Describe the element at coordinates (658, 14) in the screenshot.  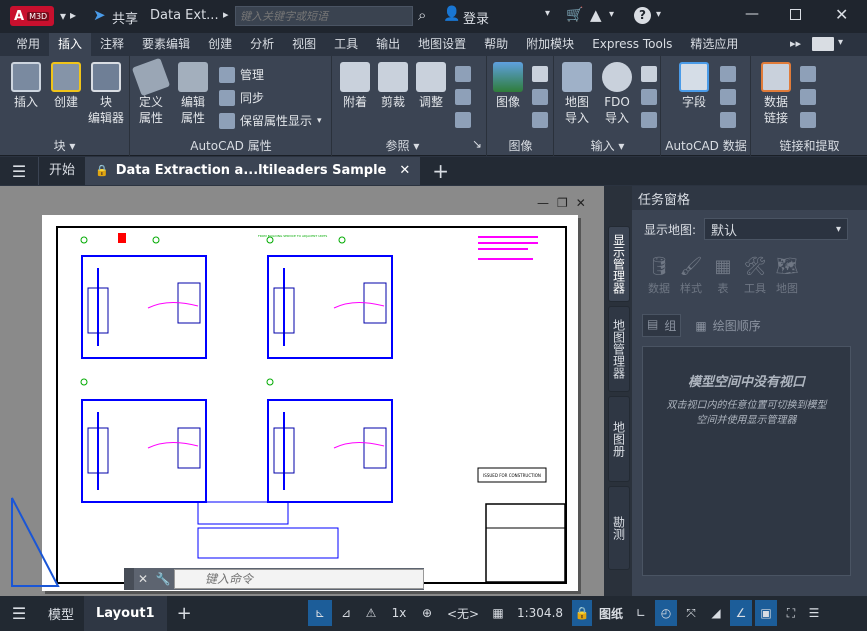
I see `help-dropdown-icon: ▾` at that location.